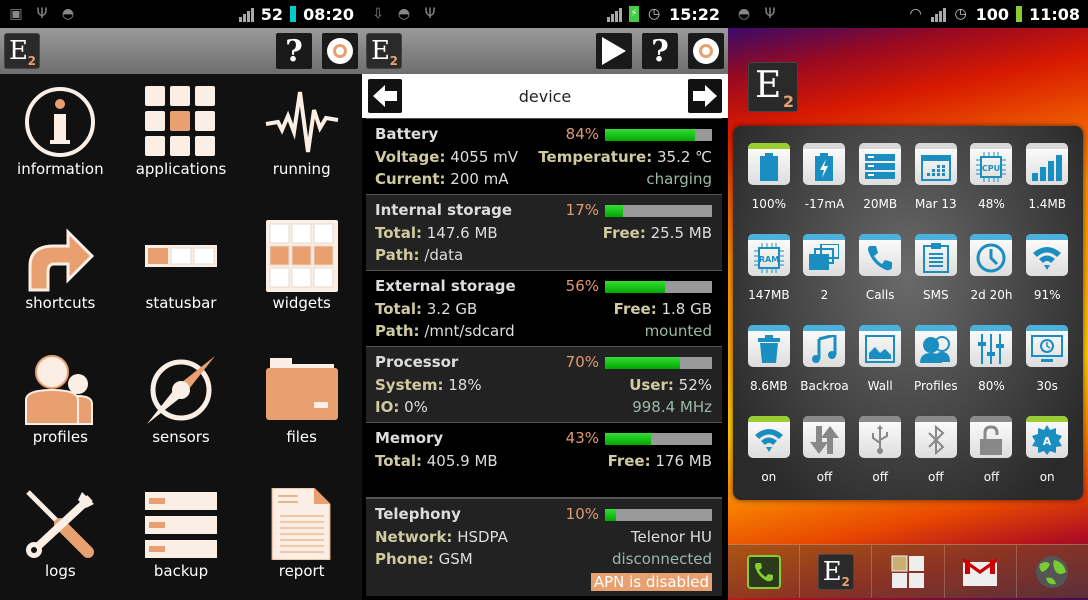  What do you see at coordinates (378, 14) in the screenshot?
I see `download-icon: ⇩` at bounding box center [378, 14].